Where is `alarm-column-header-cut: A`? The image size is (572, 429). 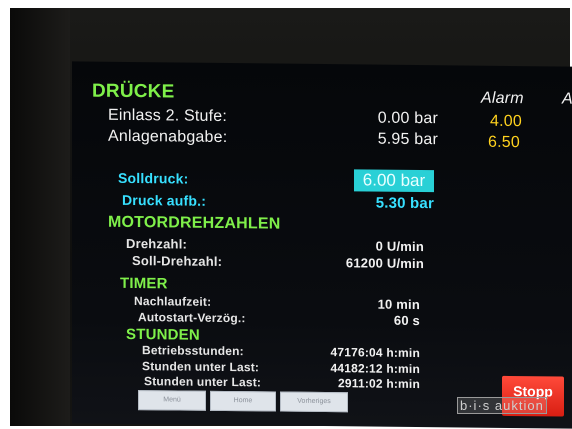
alarm-column-header-cut: A is located at coordinates (567, 99).